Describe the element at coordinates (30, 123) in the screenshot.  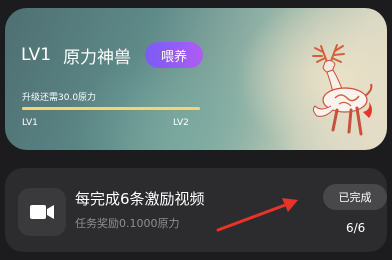
I see `level-start-label: LV1` at that location.